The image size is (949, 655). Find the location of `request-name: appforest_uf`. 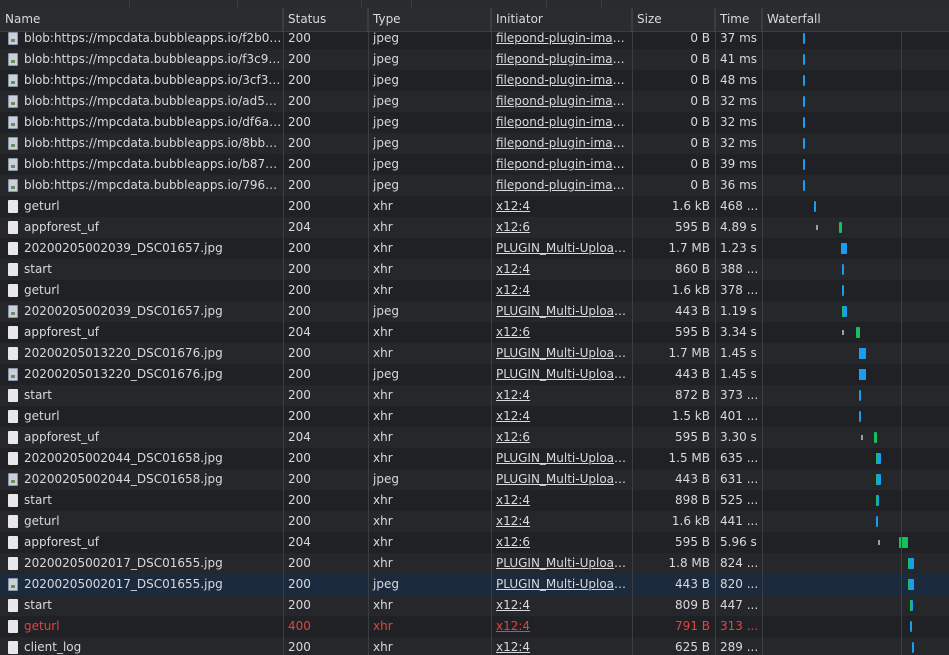

request-name: appforest_uf is located at coordinates (61, 542).